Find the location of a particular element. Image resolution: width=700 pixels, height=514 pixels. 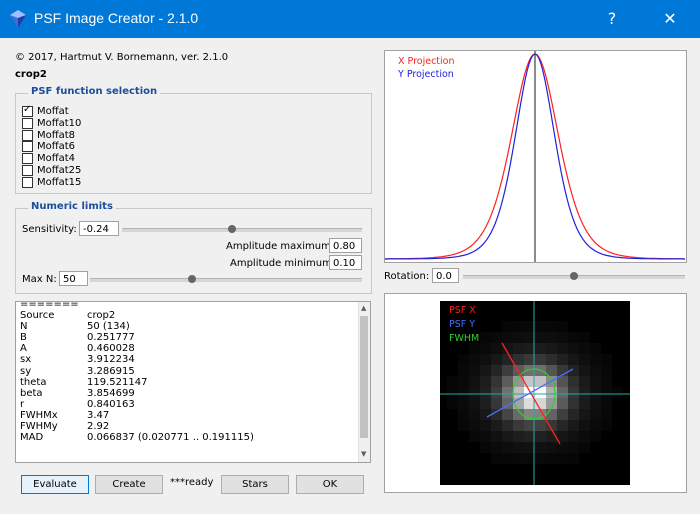

psf-option-moffat: Moffat is located at coordinates (45, 111).